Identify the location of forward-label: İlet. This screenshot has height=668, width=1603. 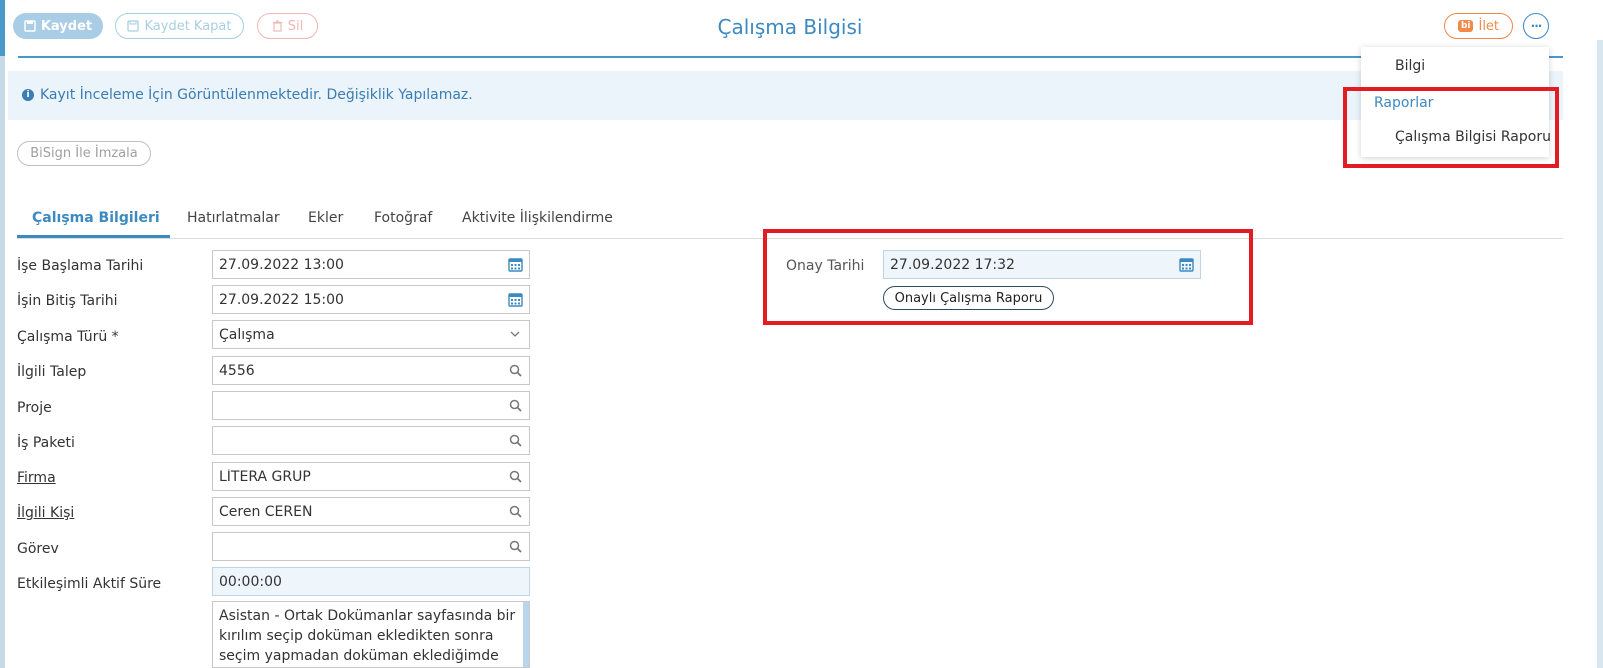
(1489, 26).